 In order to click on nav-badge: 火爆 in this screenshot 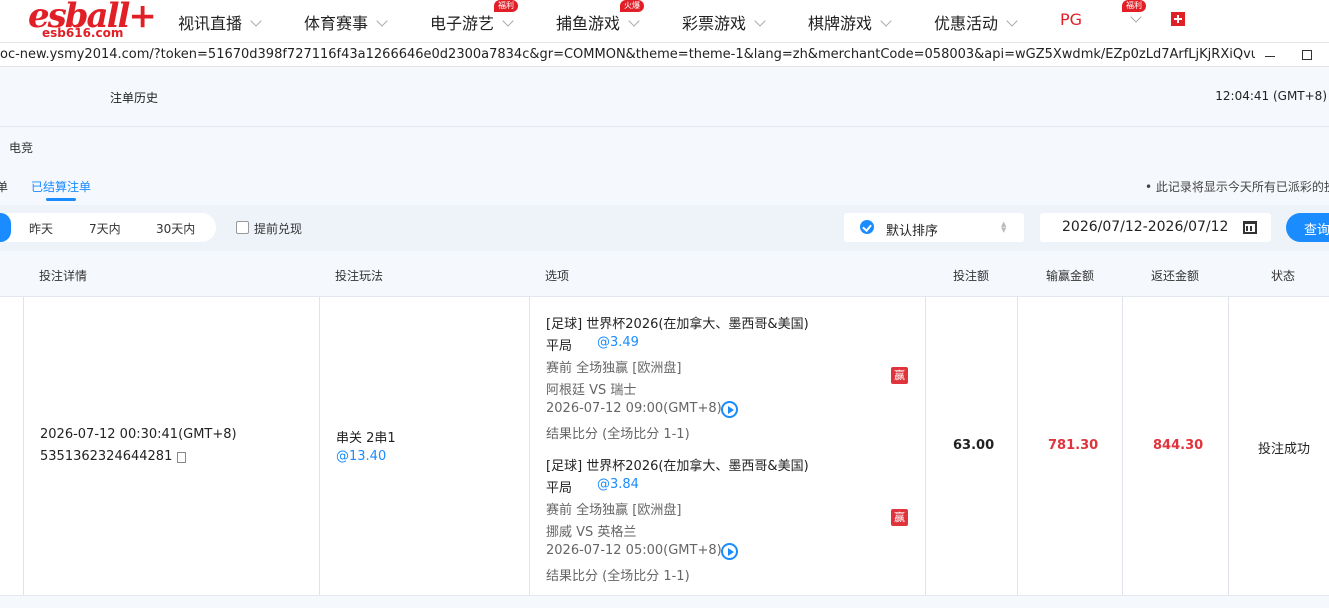, I will do `click(632, 6)`.